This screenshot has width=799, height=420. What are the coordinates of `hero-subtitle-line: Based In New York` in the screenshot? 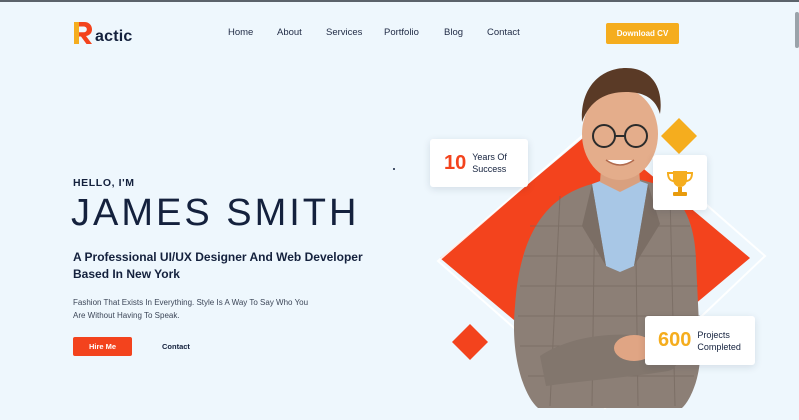 It's located at (126, 274).